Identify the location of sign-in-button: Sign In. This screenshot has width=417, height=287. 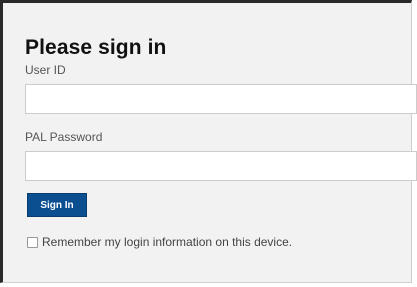
(57, 205).